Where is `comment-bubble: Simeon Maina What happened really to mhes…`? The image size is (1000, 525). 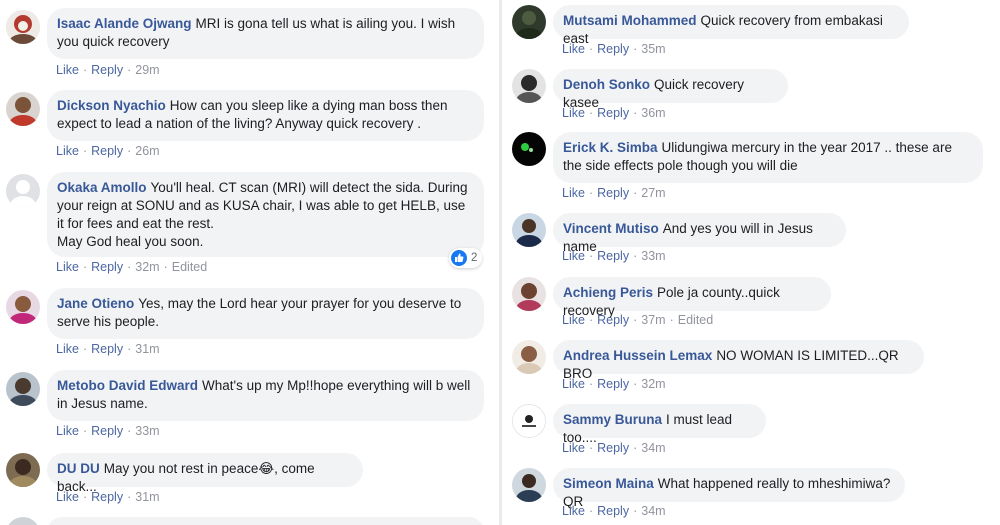 comment-bubble: Simeon Maina What happened really to mhes… is located at coordinates (729, 488).